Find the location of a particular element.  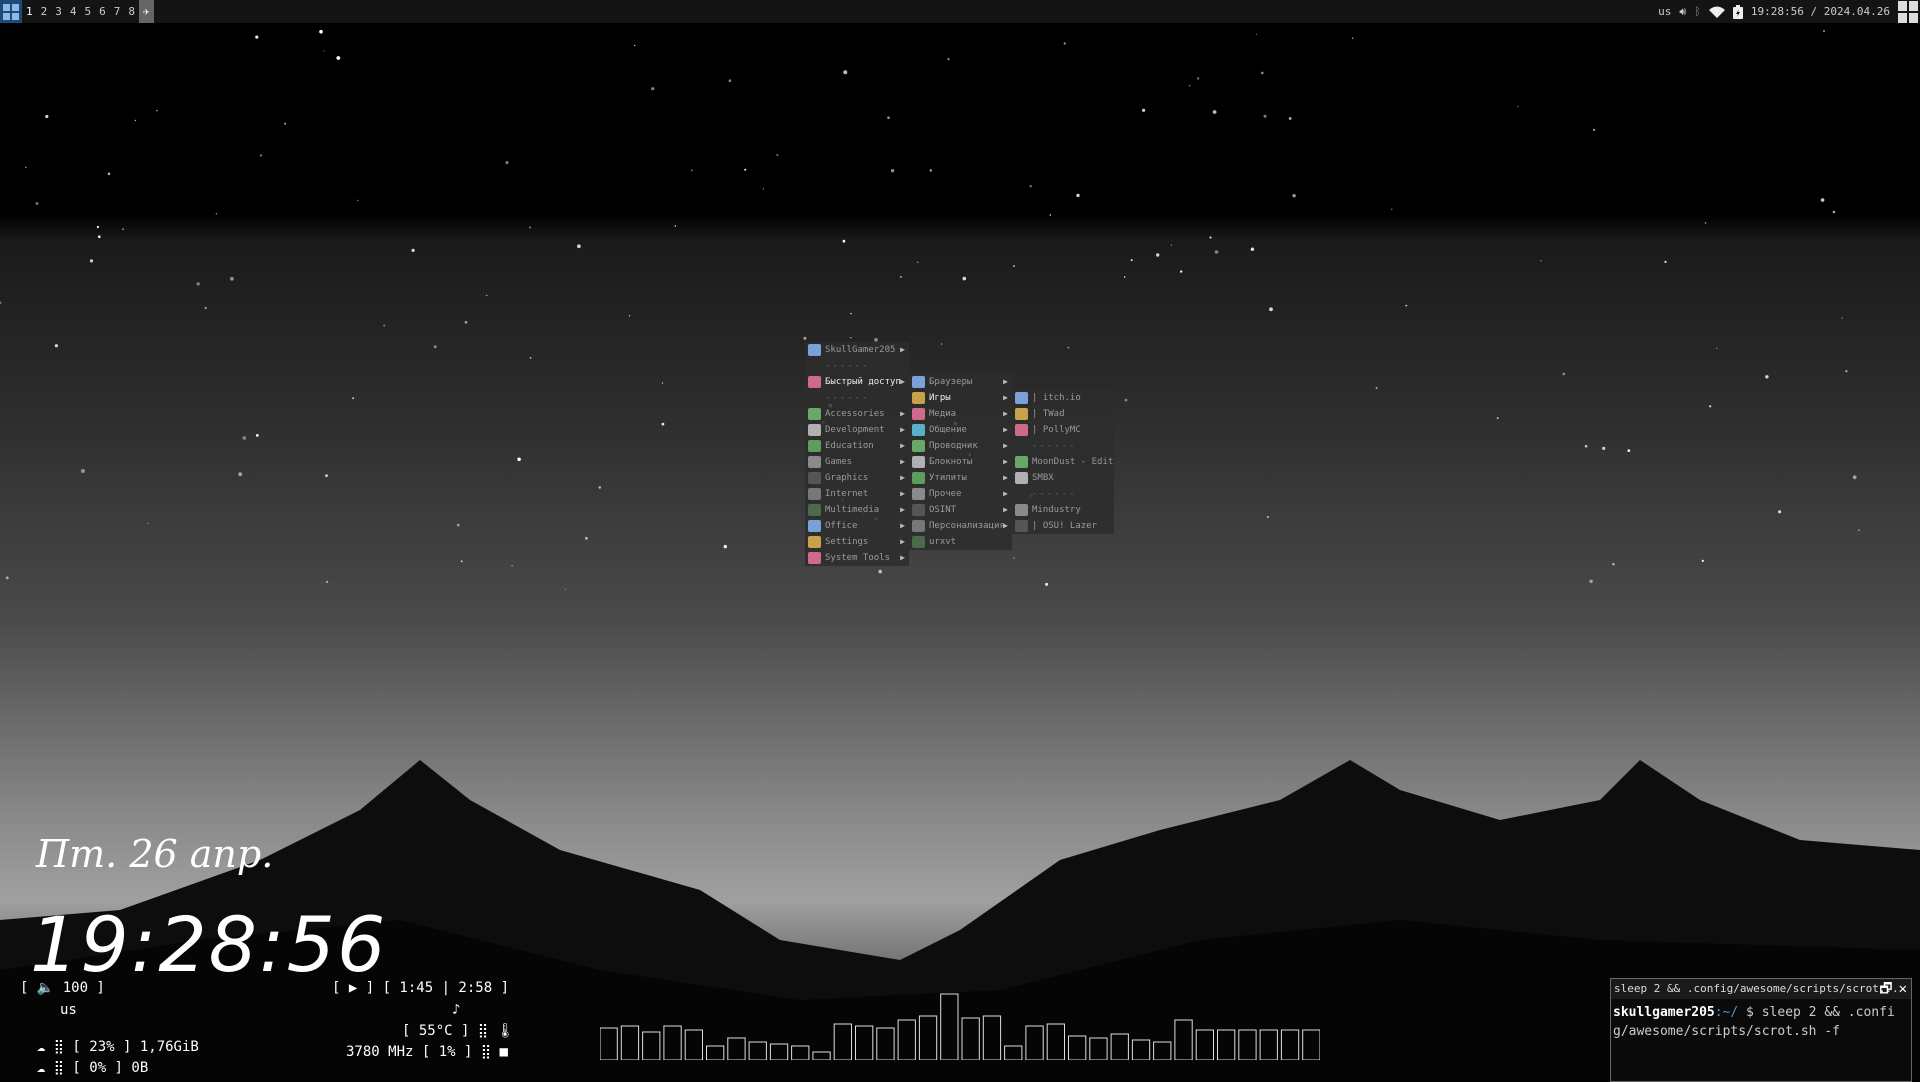

bluetooth-icon: ᛒ is located at coordinates (1697, 11).